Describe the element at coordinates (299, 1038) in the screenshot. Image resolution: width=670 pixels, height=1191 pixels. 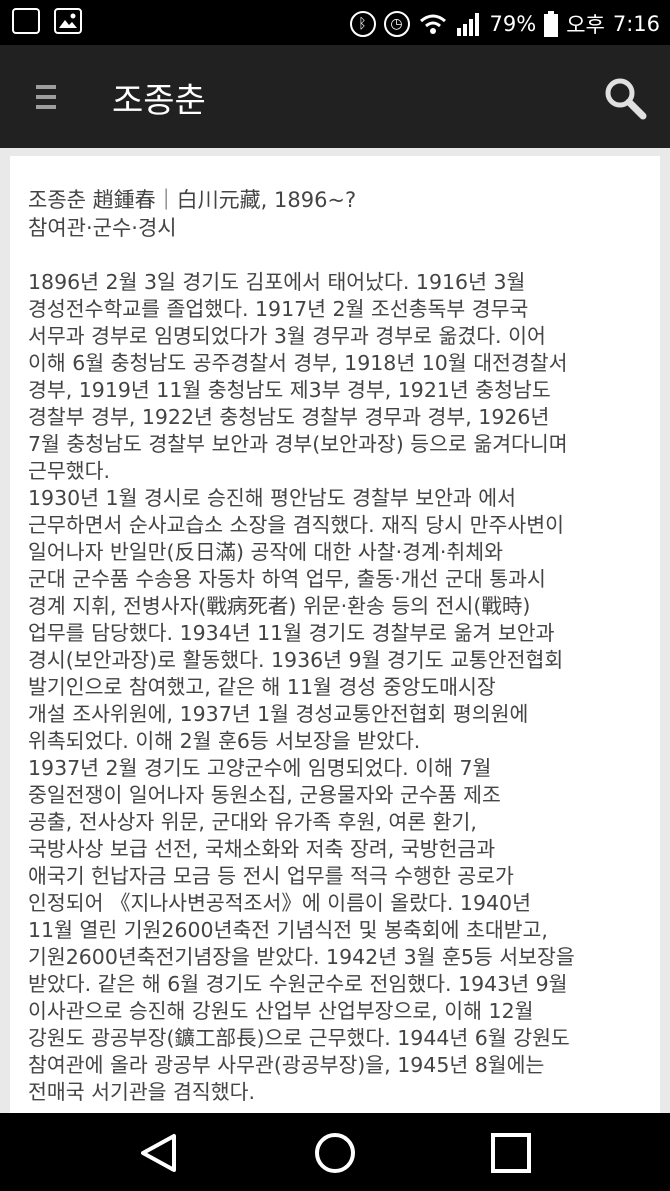
I see `text-line: 강원도 광공부장(鑛工部長)으로 근무했다. 1944년 6월 강원도` at that location.